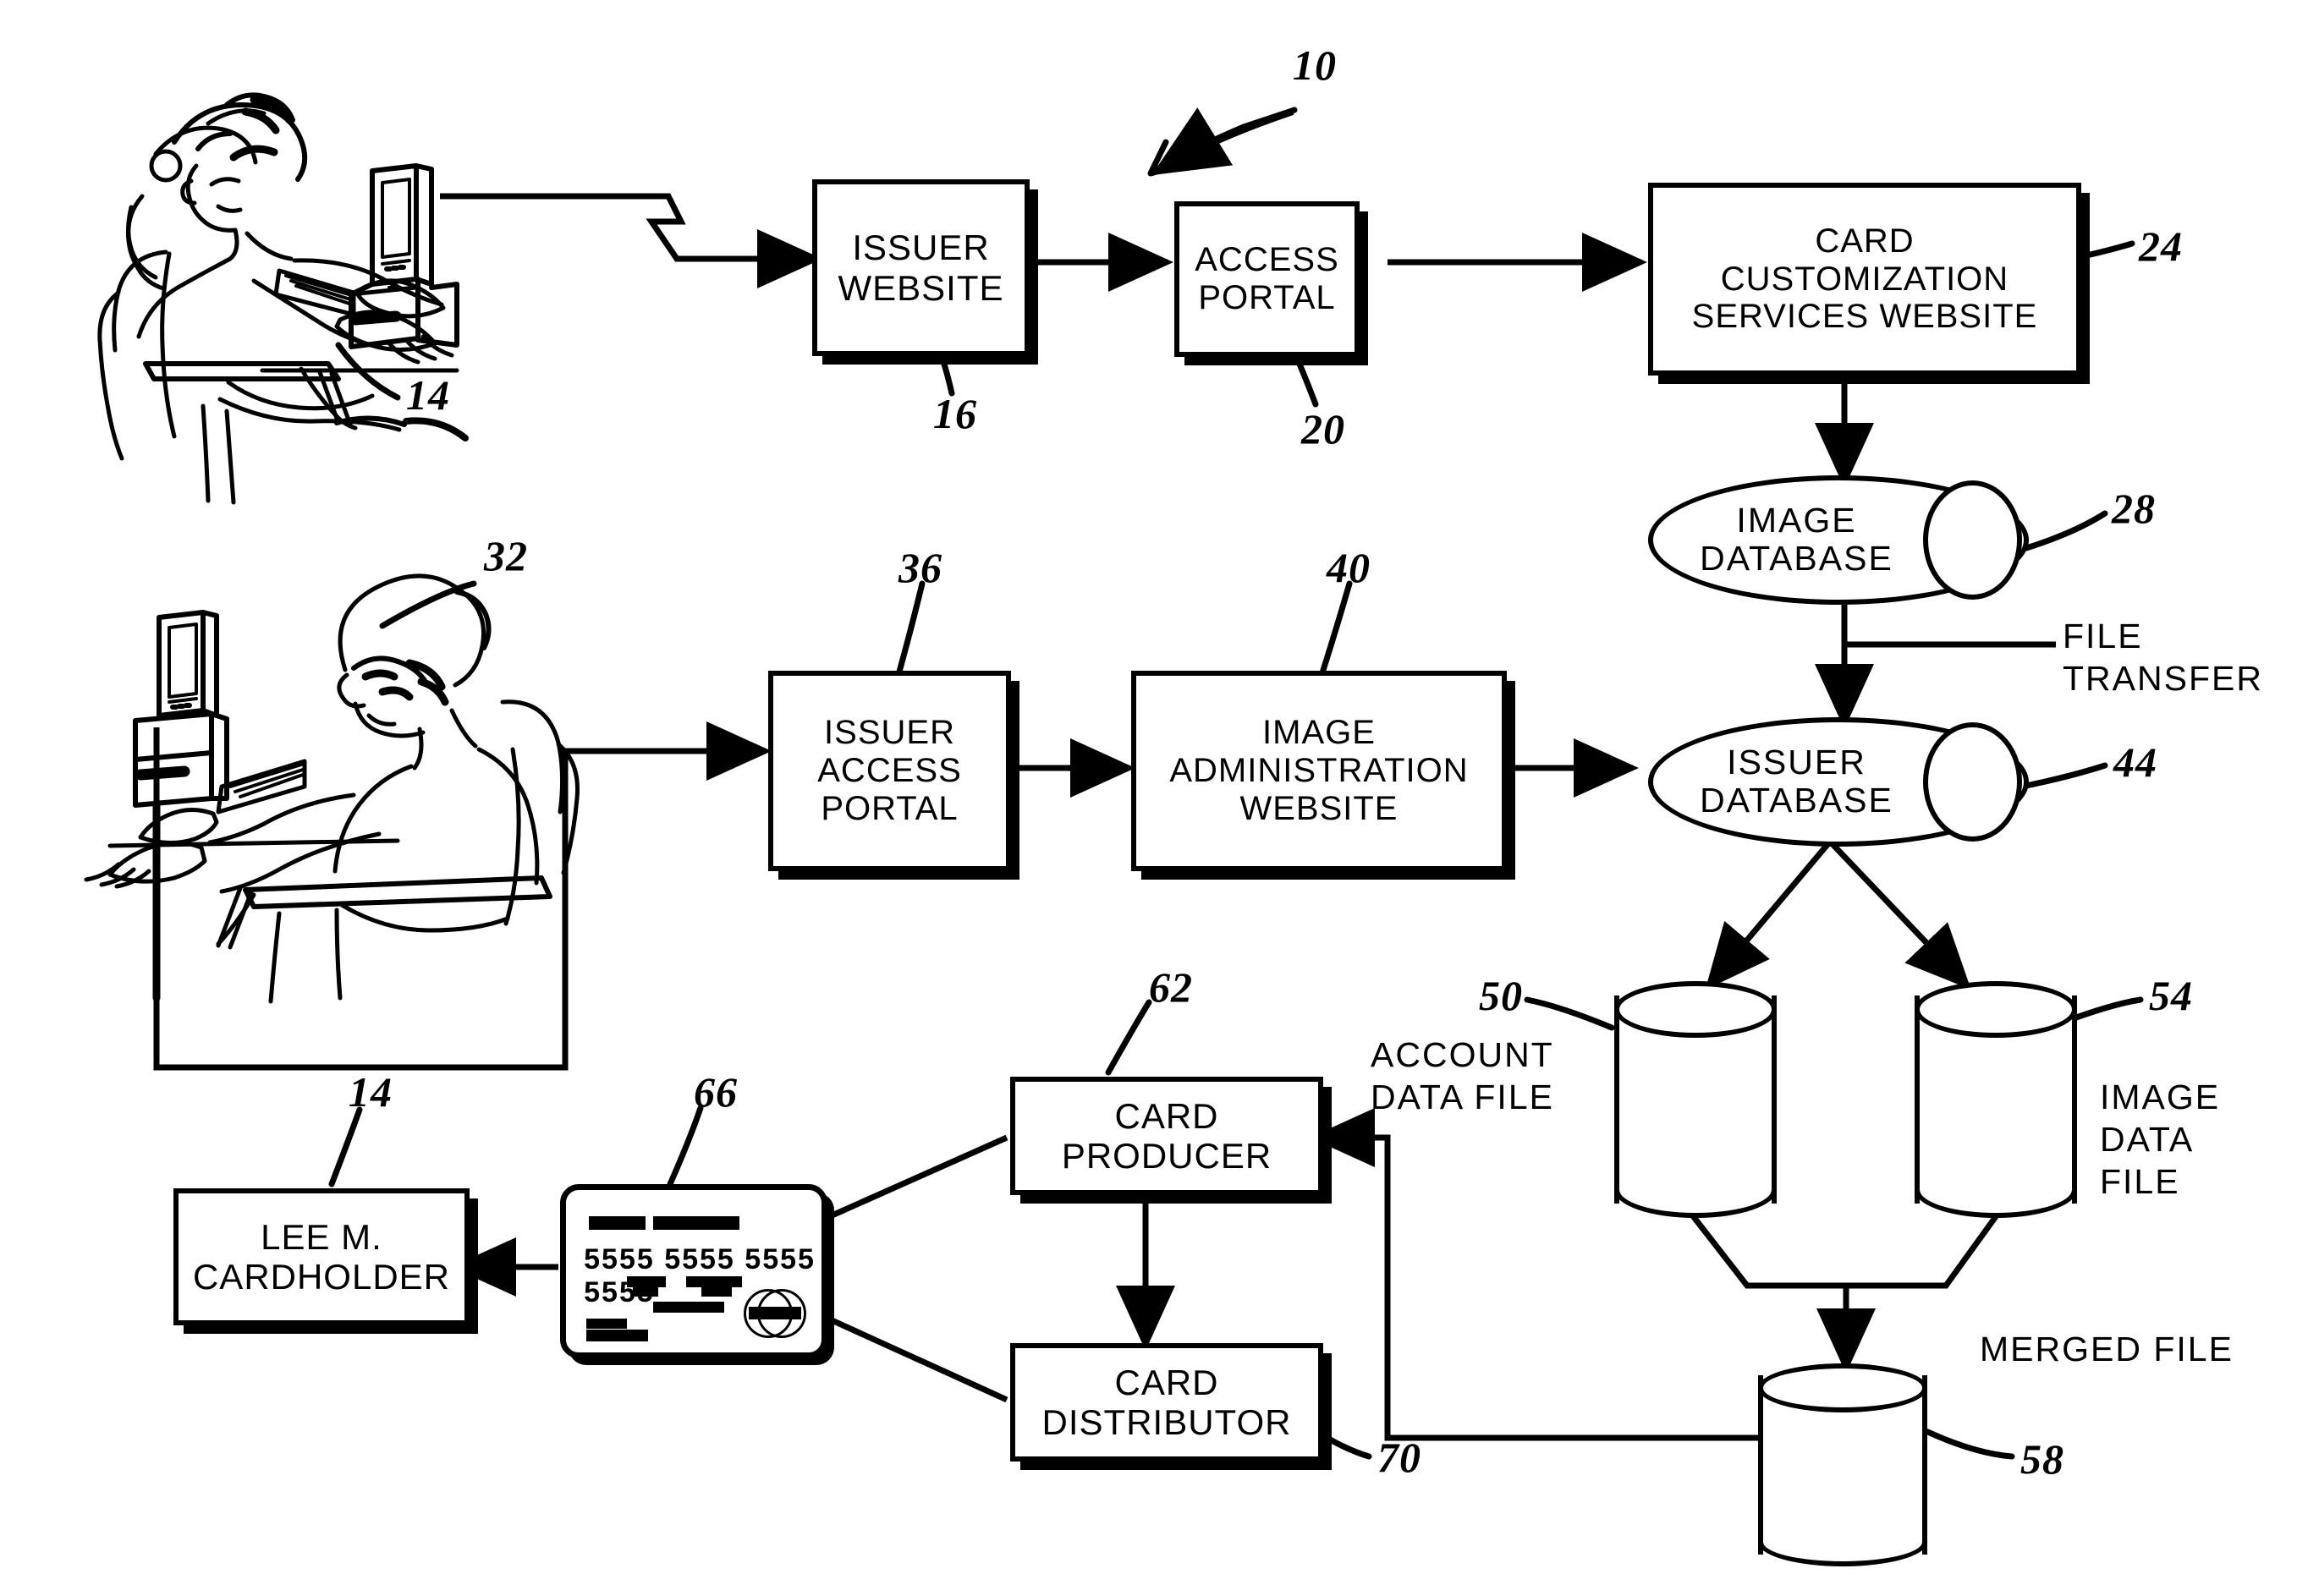 The image size is (2308, 1596). What do you see at coordinates (1323, 428) in the screenshot?
I see `ref-numeral-20: 20` at bounding box center [1323, 428].